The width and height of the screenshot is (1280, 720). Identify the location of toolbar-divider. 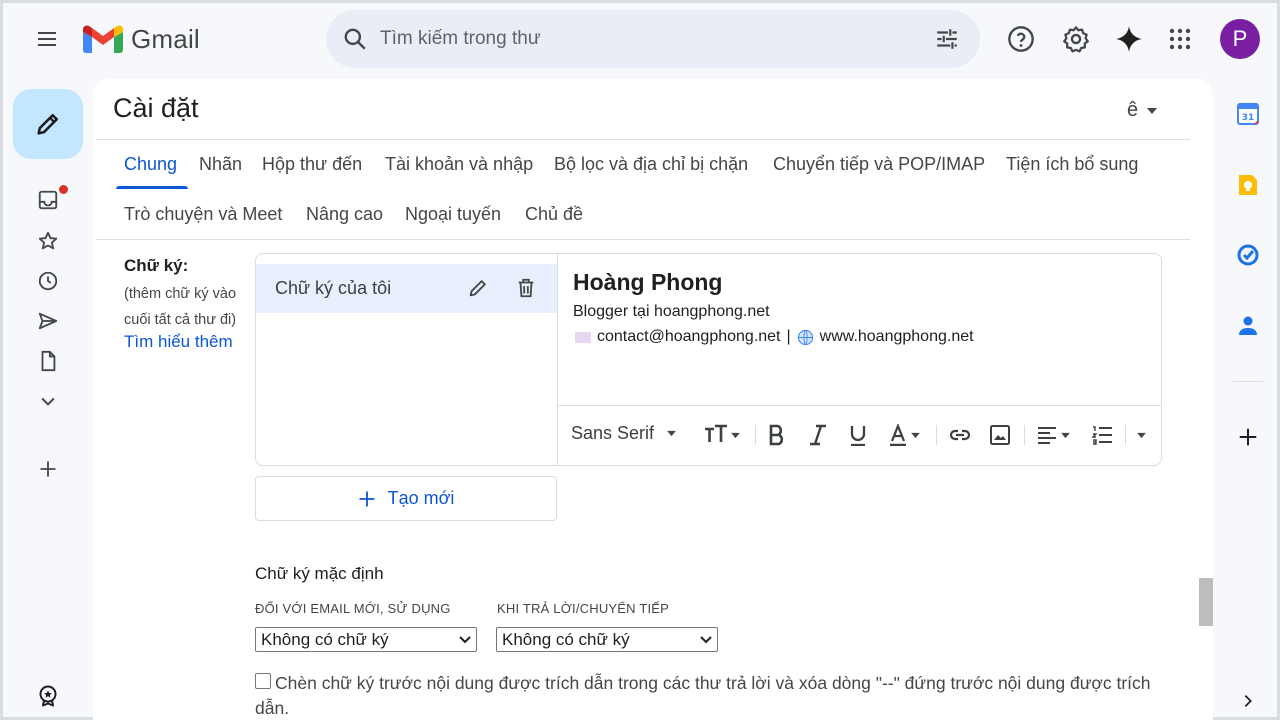
(859, 405).